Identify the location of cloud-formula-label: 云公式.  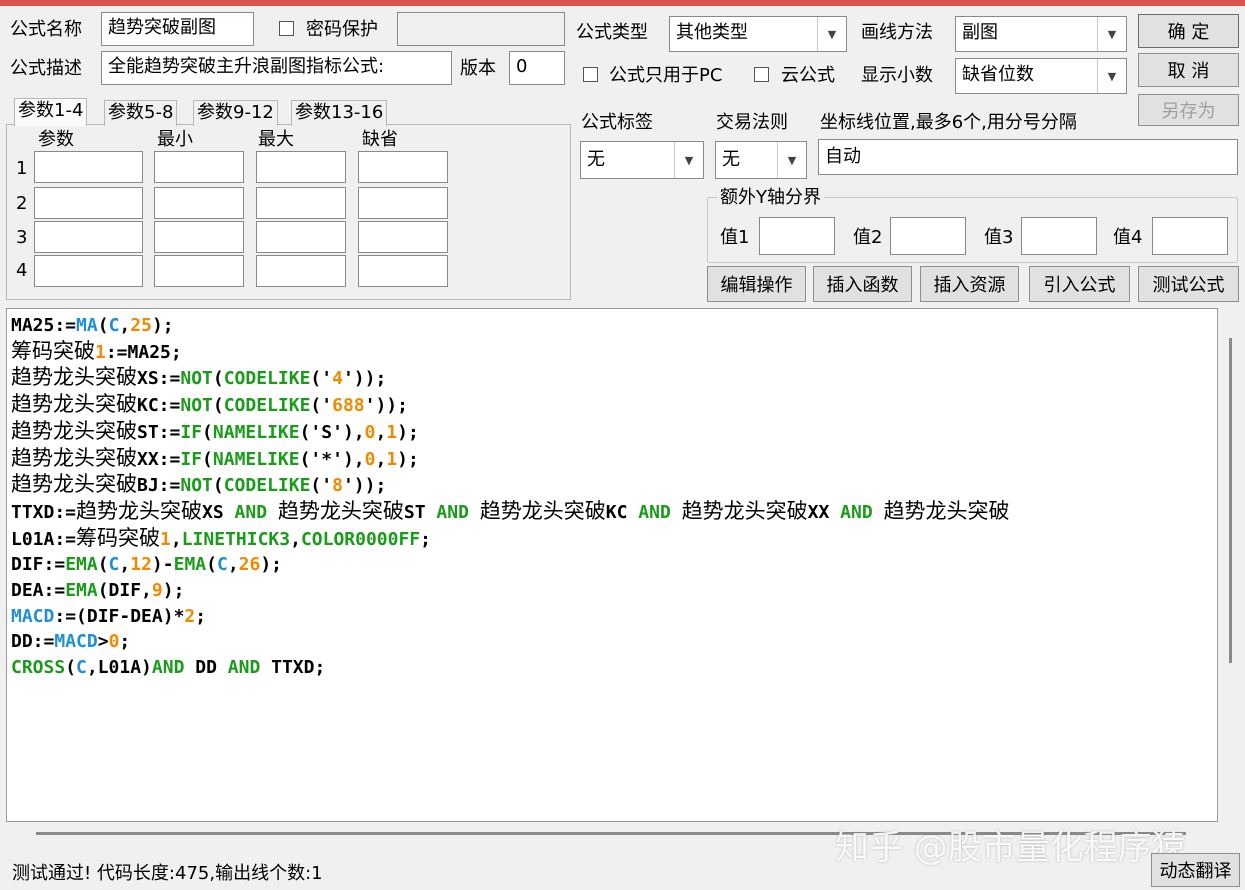
(808, 75).